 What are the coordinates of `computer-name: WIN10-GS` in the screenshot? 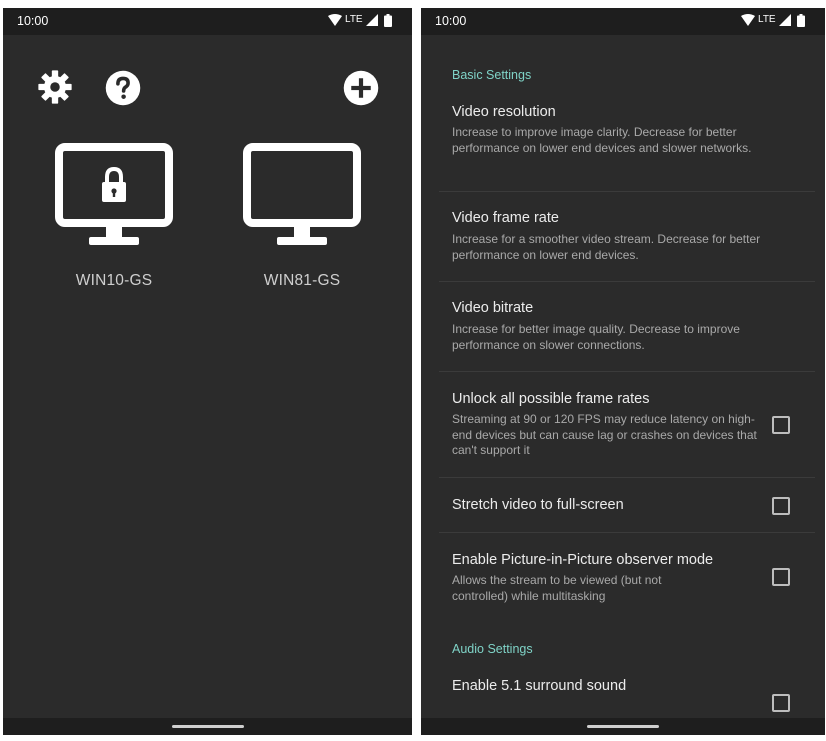 It's located at (114, 280).